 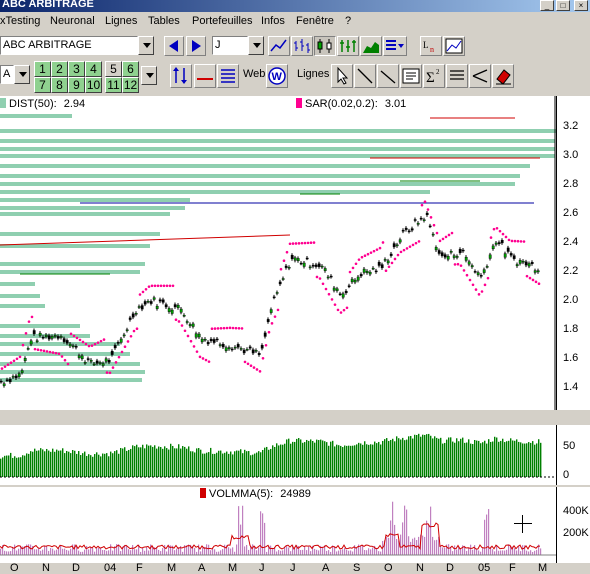 What do you see at coordinates (279, 46) in the screenshot?
I see `line-chart-button` at bounding box center [279, 46].